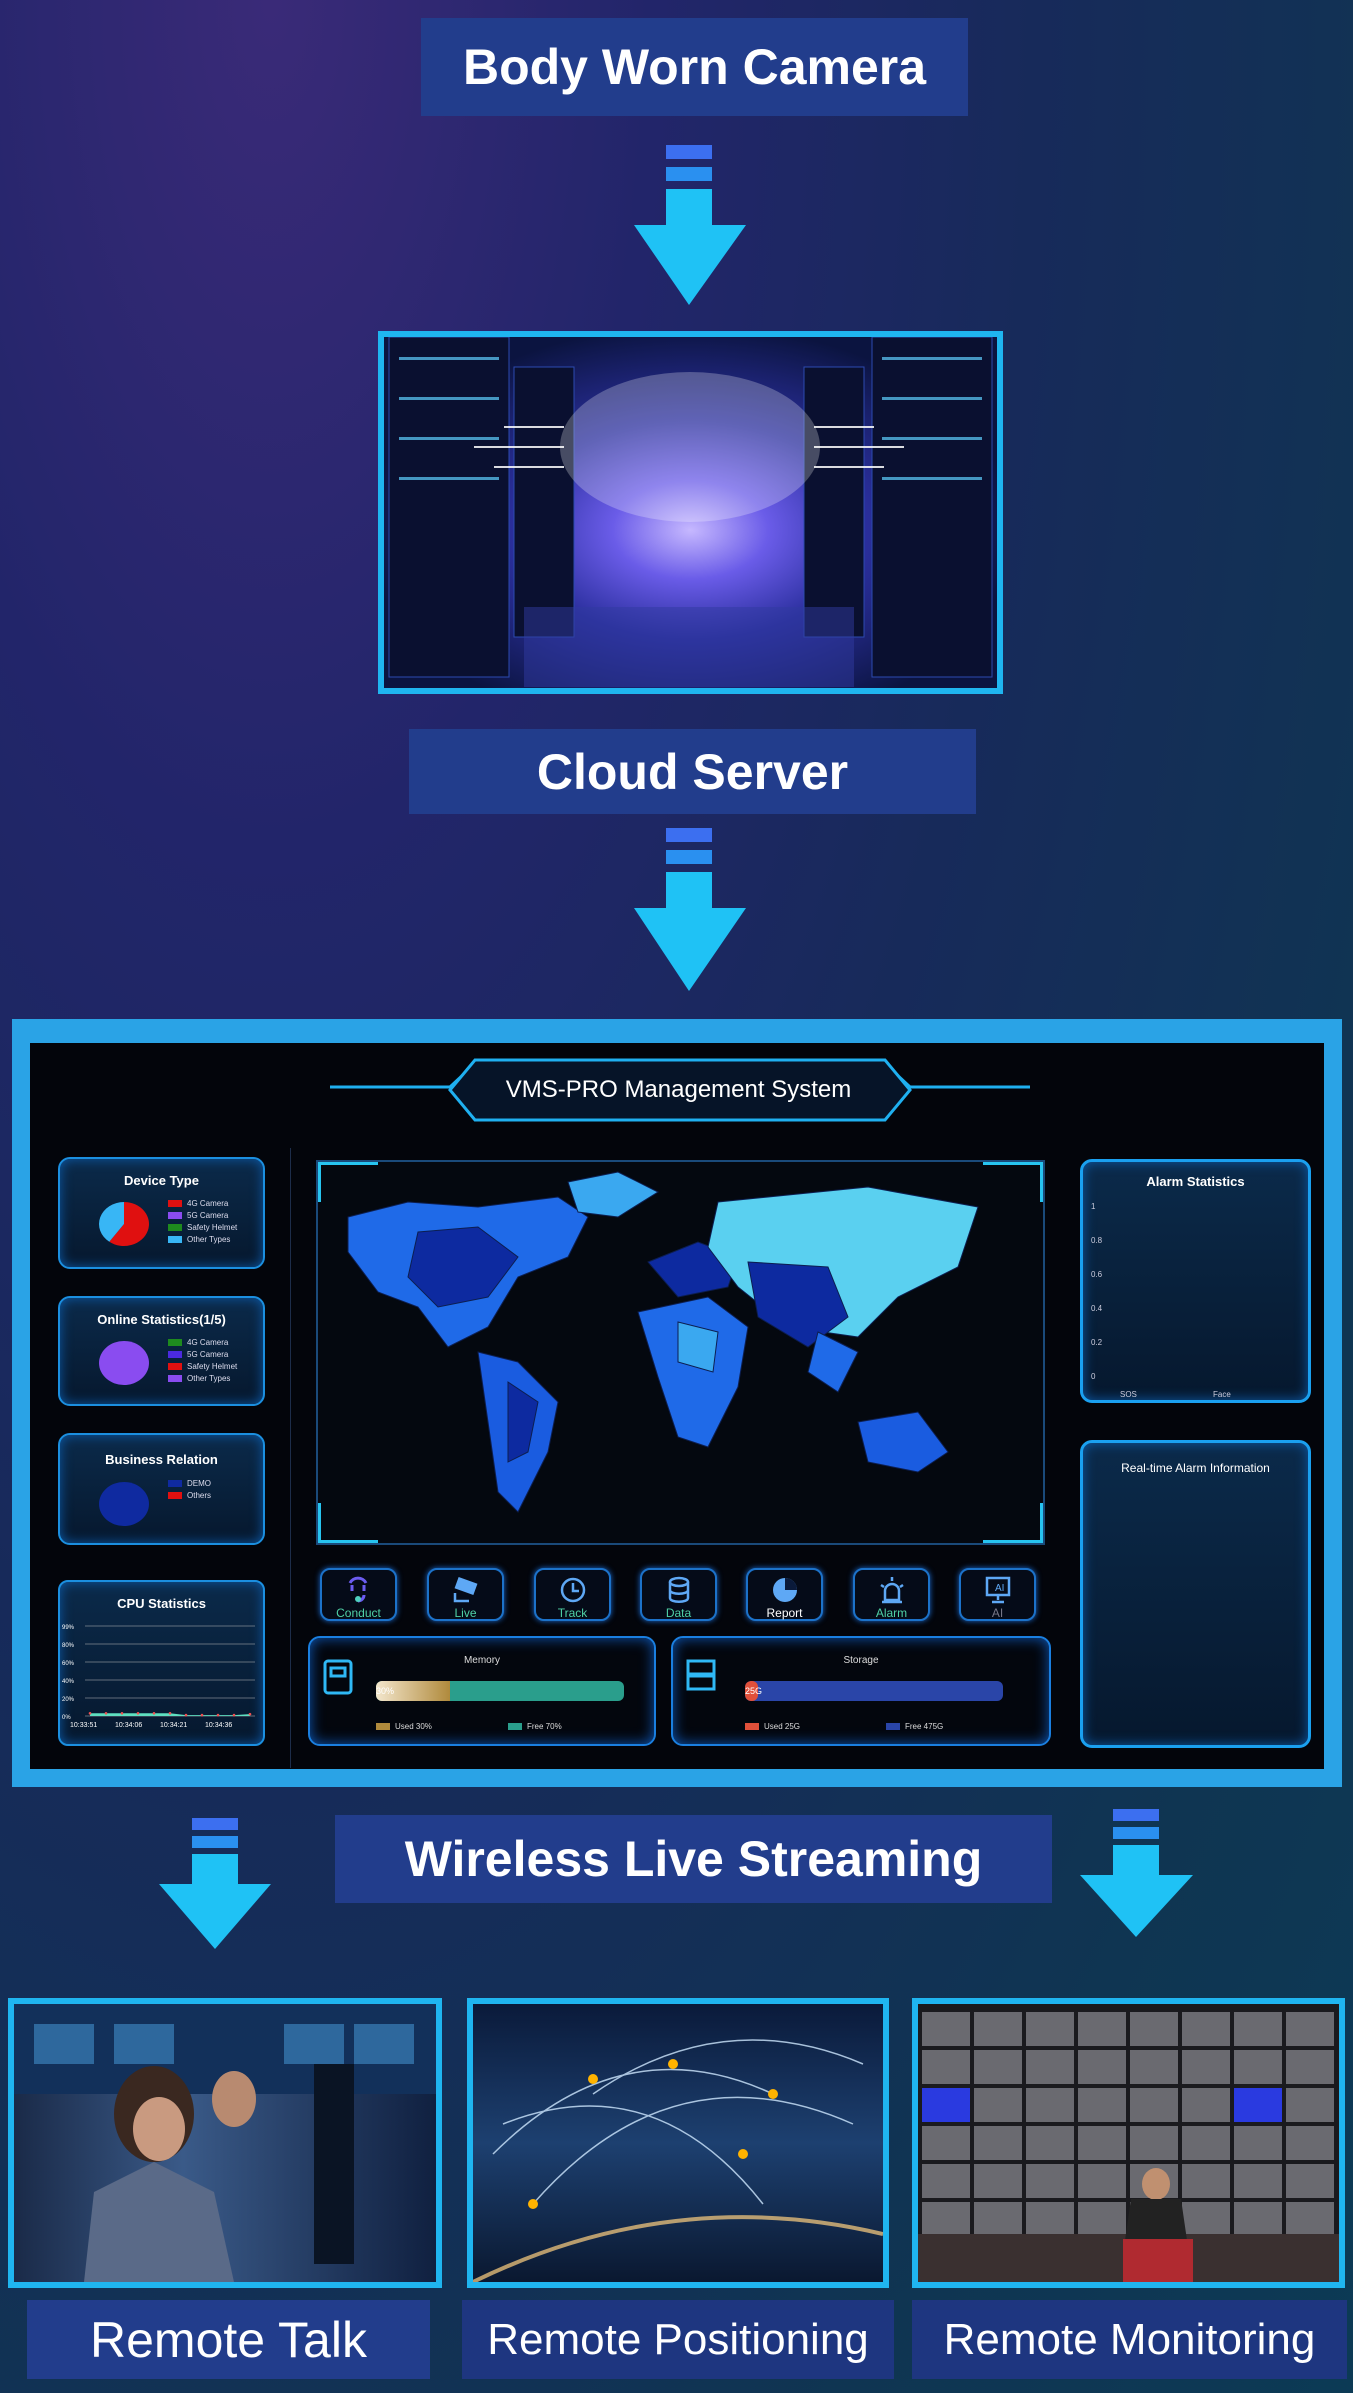 The height and width of the screenshot is (2393, 1353). What do you see at coordinates (209, 1239) in the screenshot?
I see `legend-label: Other Types` at bounding box center [209, 1239].